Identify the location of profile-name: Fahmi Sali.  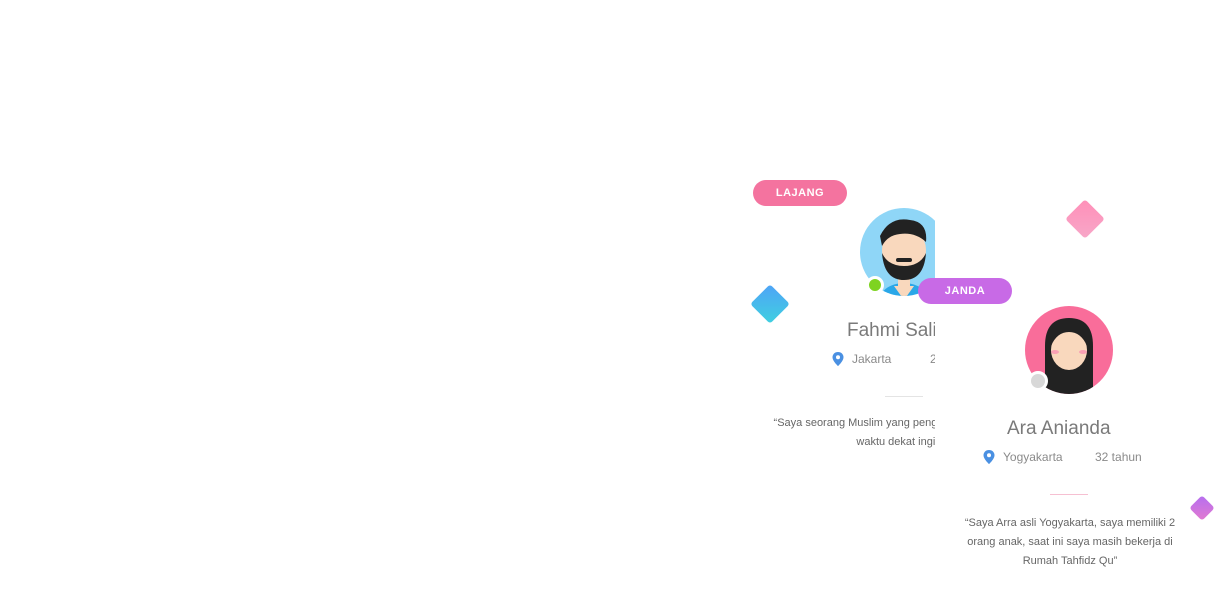
(891, 330).